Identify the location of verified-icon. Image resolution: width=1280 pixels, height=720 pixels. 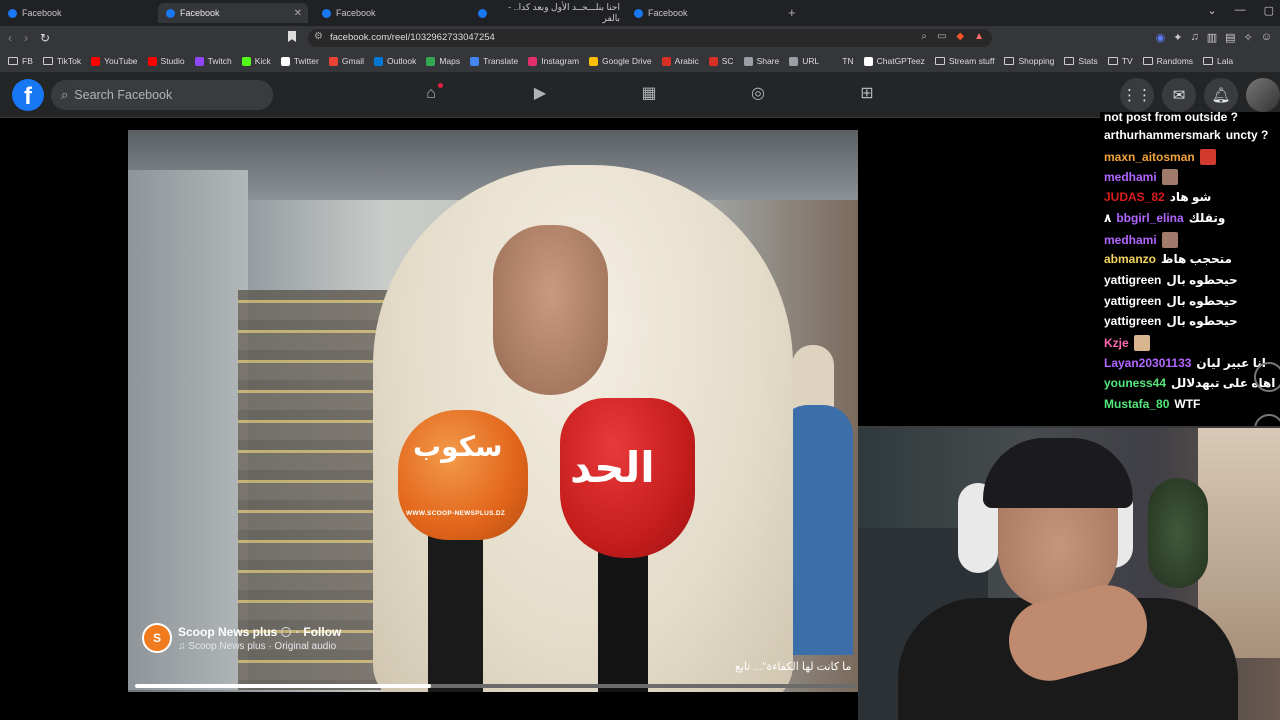
(286, 631).